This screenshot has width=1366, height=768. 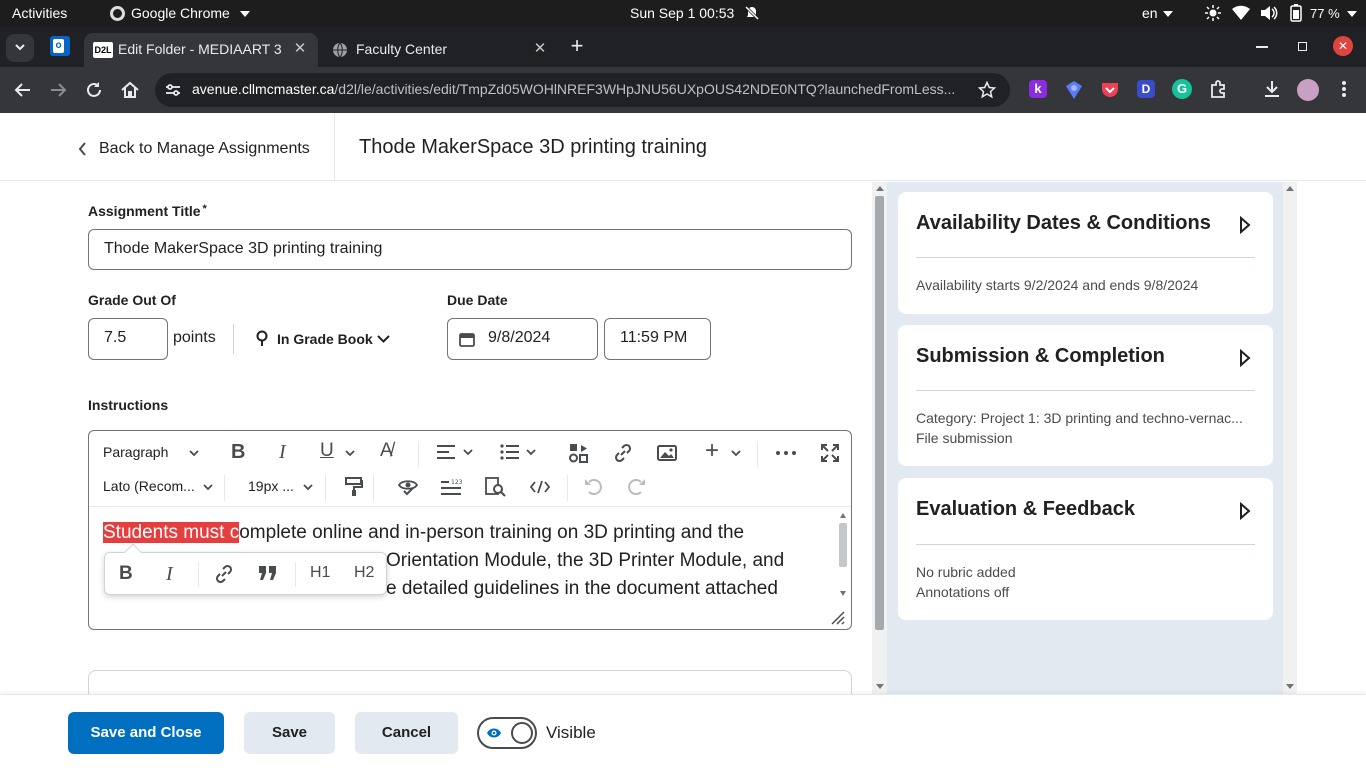 I want to click on extensions-puzzle-icon, so click(x=1218, y=89).